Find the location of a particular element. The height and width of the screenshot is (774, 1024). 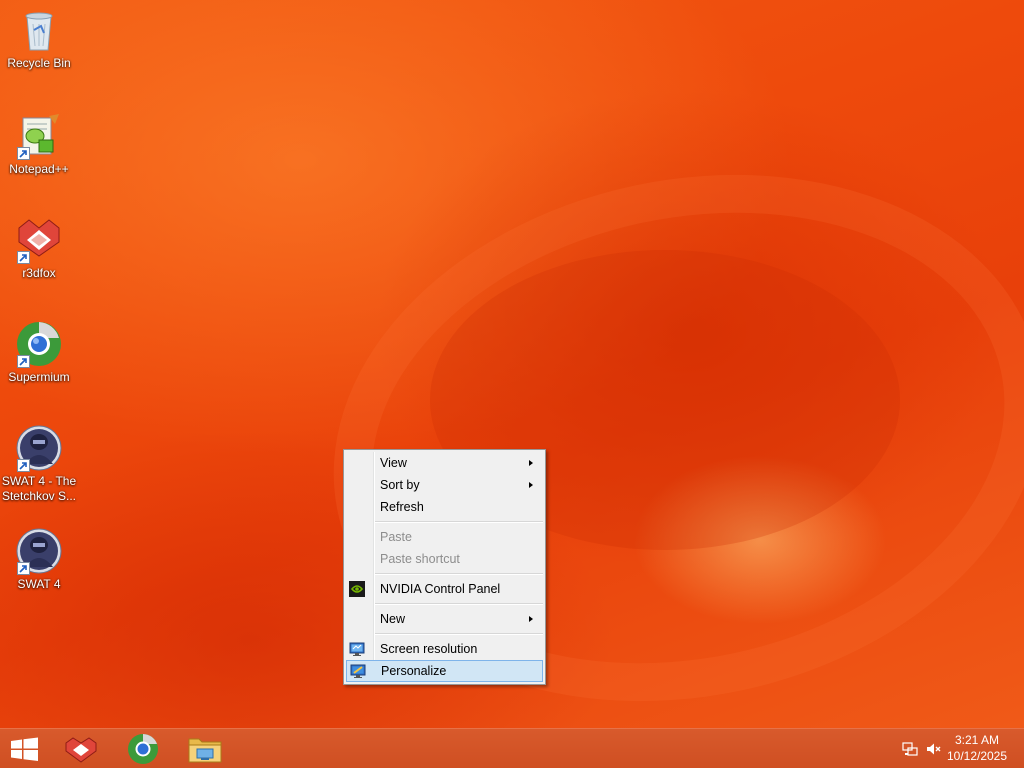

desktop-icon-swat4: SWAT 4 is located at coordinates (39, 559).